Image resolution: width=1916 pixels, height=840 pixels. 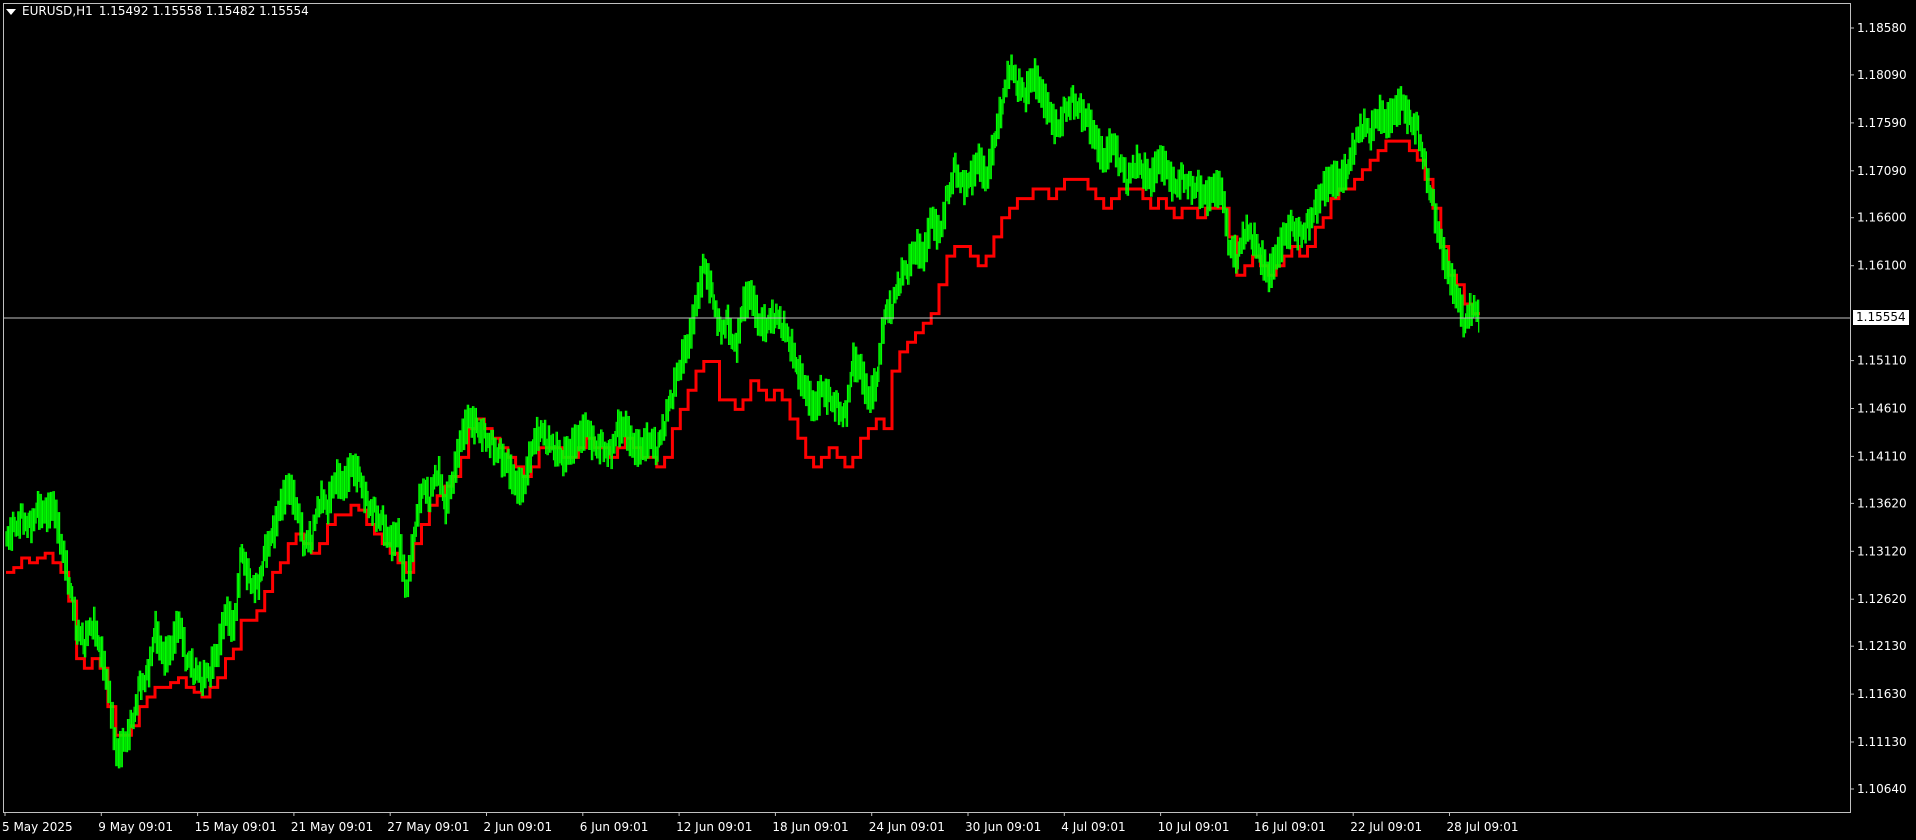 What do you see at coordinates (135, 827) in the screenshot?
I see `x-tick-label: 9 May 09:01` at bounding box center [135, 827].